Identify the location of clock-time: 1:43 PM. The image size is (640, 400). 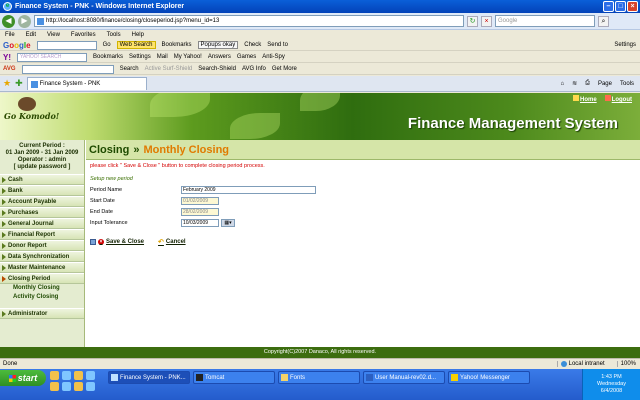
(611, 377).